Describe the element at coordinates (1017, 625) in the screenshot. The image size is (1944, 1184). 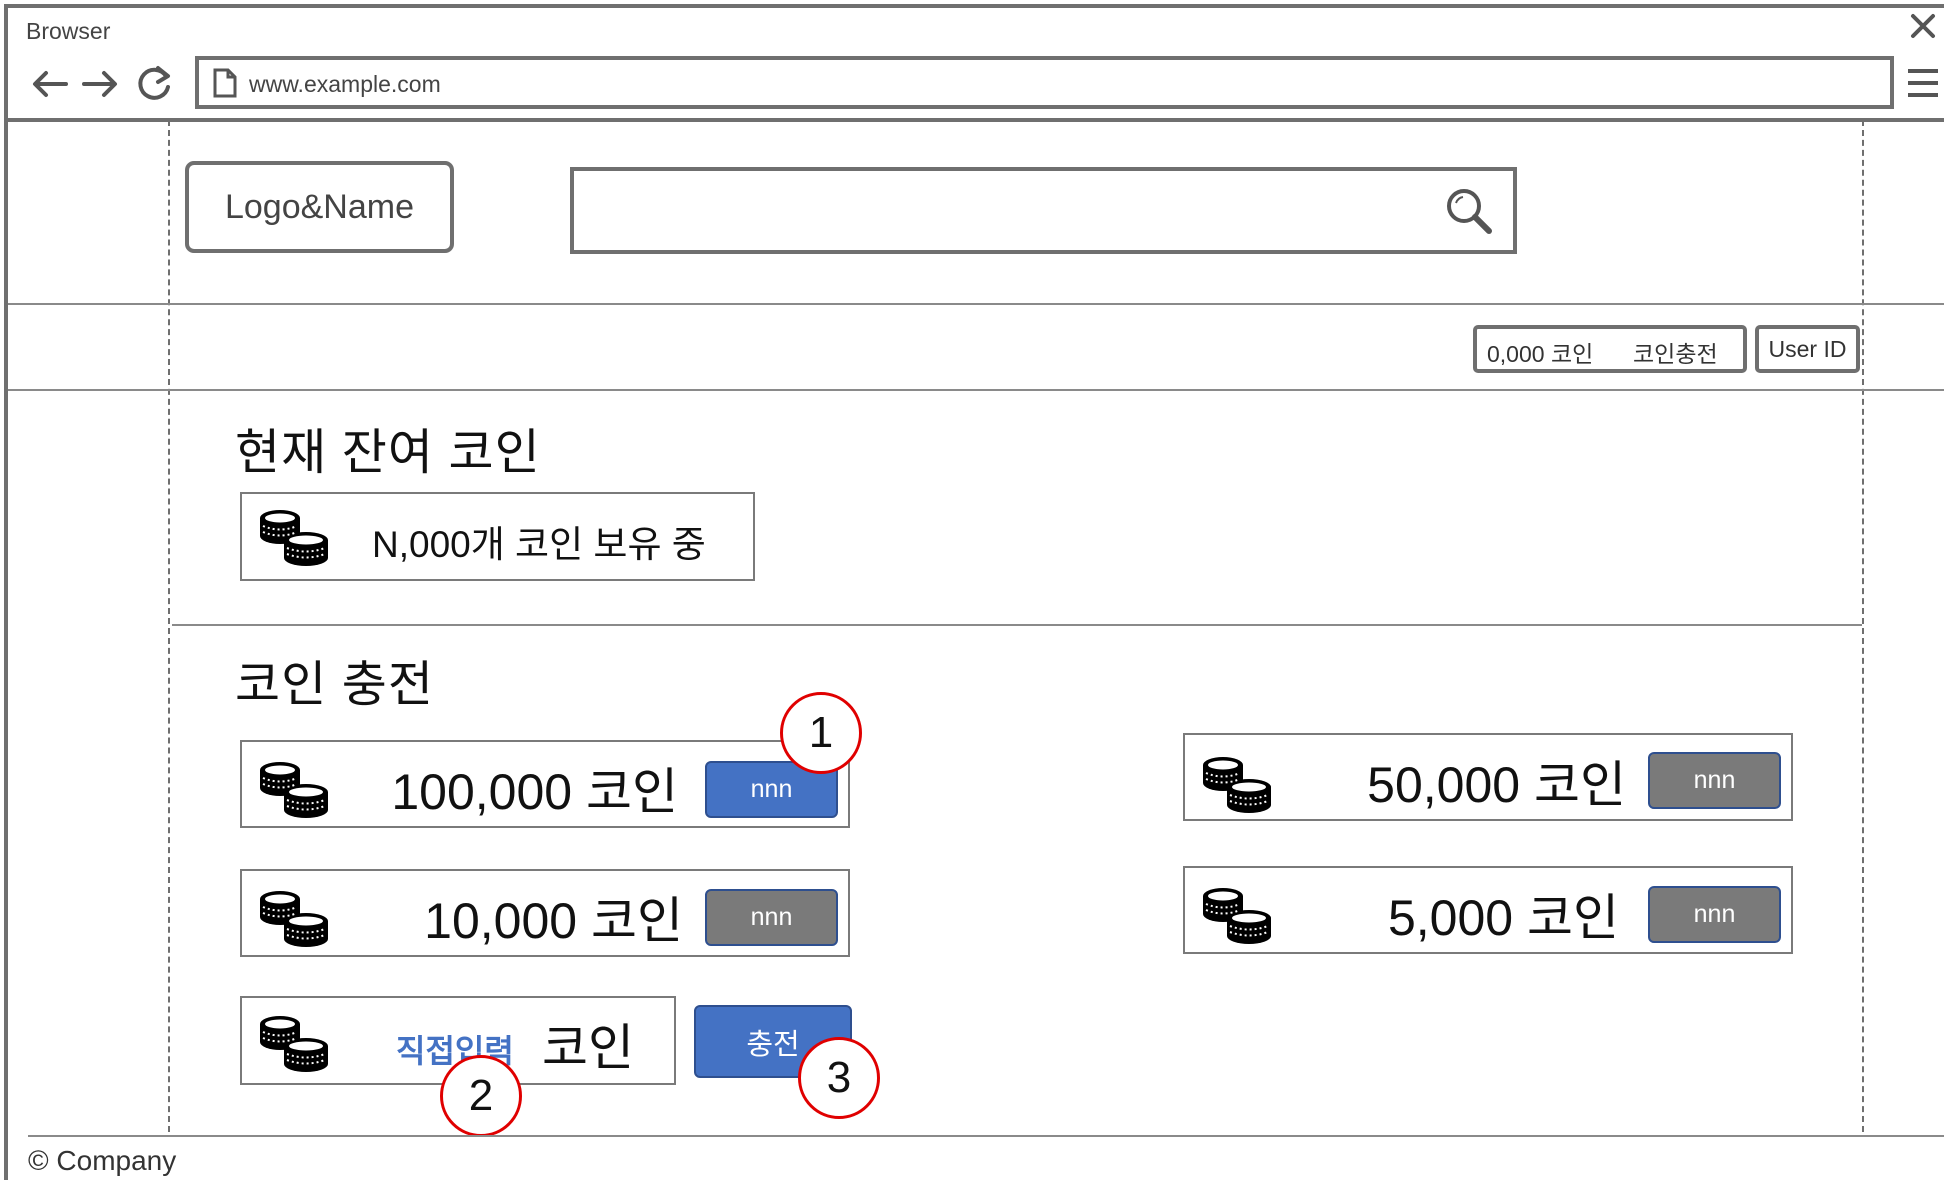
I see `section-divider` at that location.